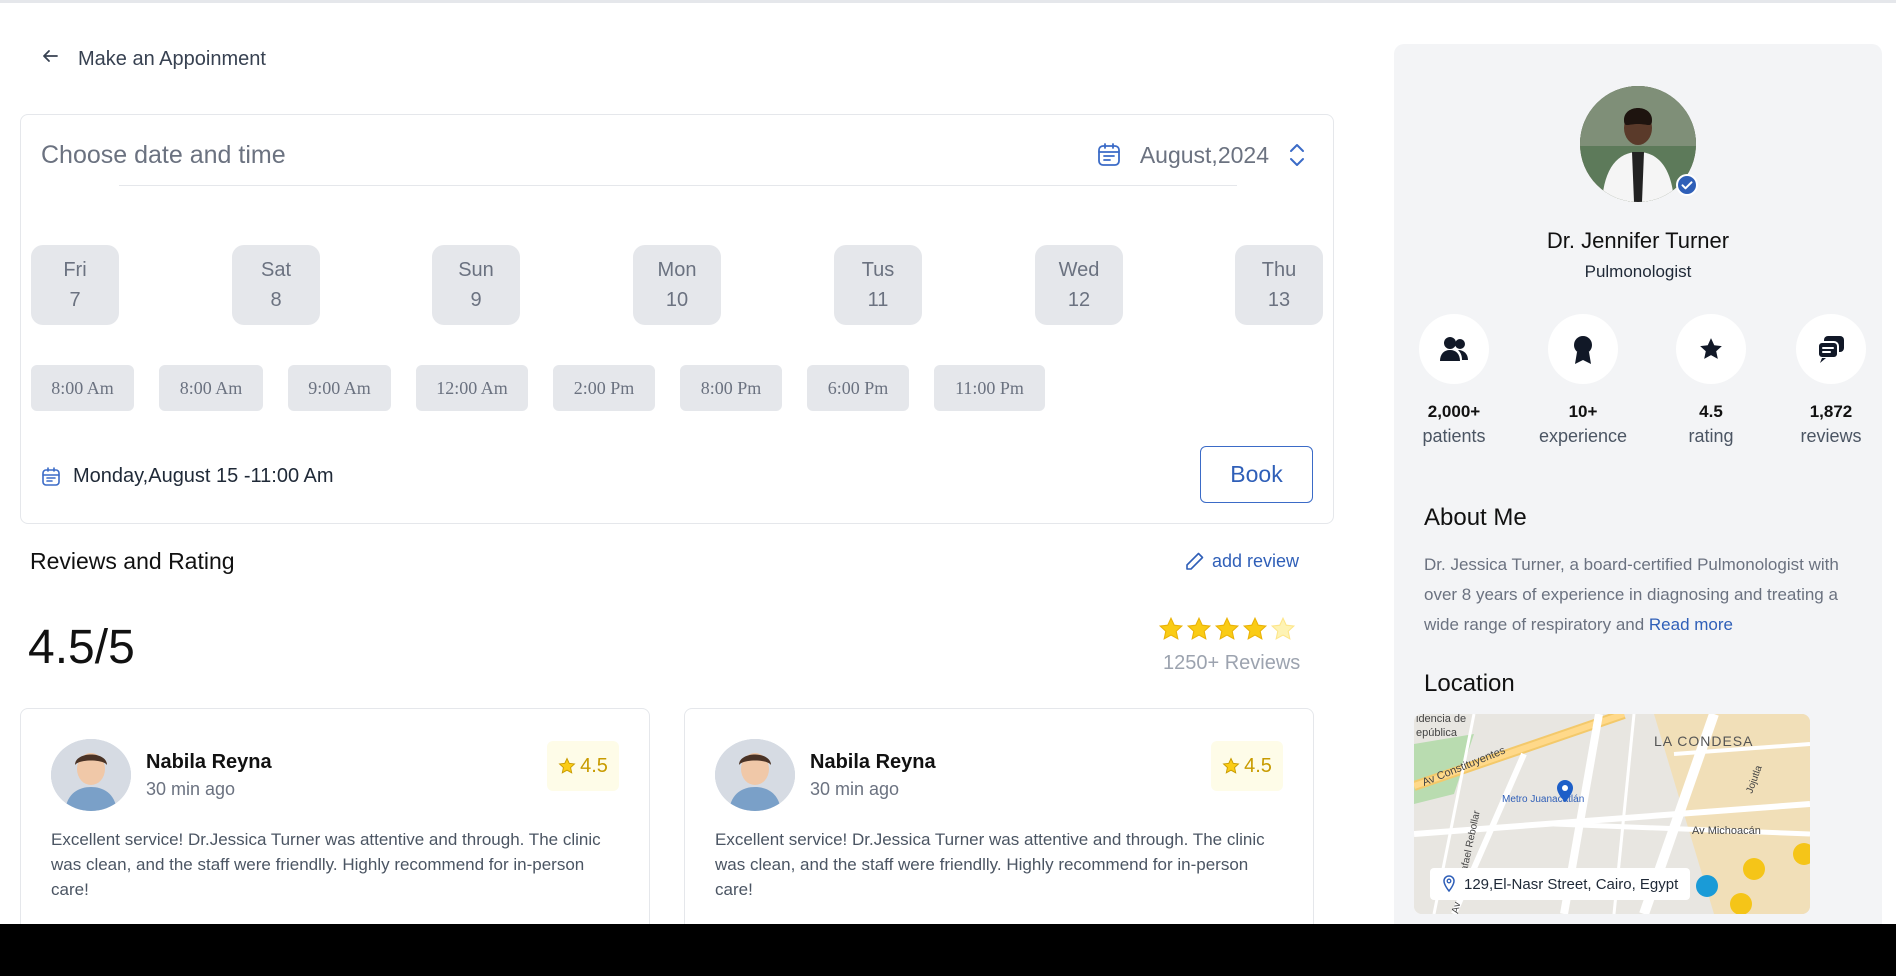  I want to click on time-slot: 6:00 Pm, so click(858, 388).